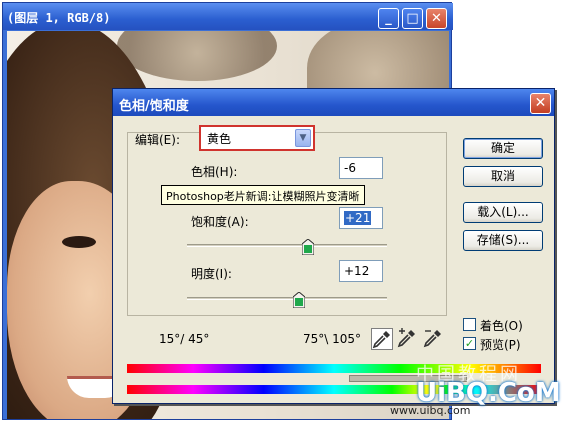  I want to click on maximize-button: □, so click(412, 18).